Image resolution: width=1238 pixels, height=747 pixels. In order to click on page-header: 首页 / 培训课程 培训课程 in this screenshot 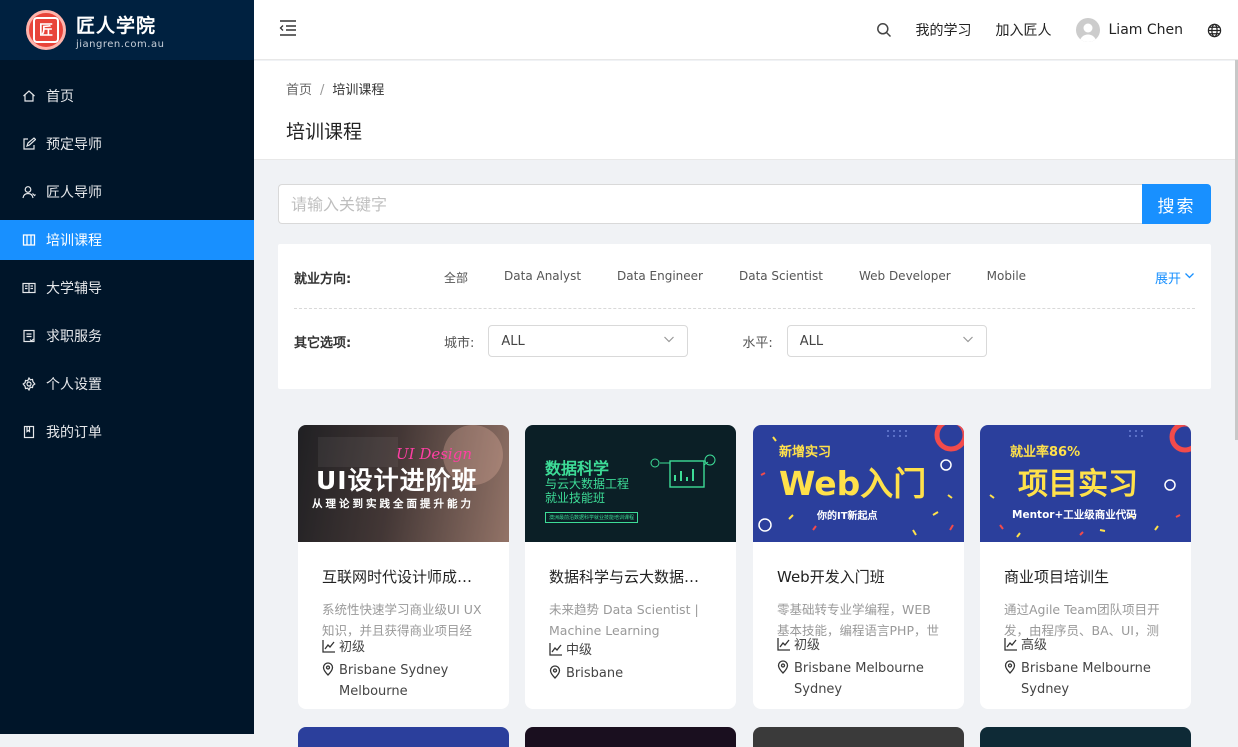, I will do `click(746, 110)`.